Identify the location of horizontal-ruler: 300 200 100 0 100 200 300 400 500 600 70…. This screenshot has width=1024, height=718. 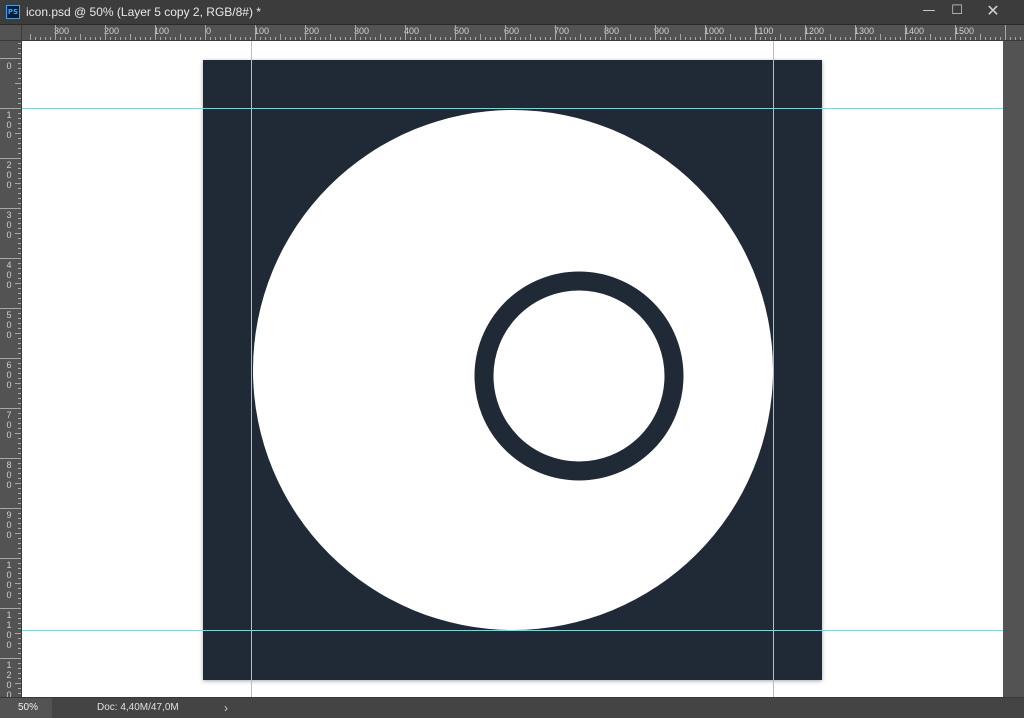
(523, 33).